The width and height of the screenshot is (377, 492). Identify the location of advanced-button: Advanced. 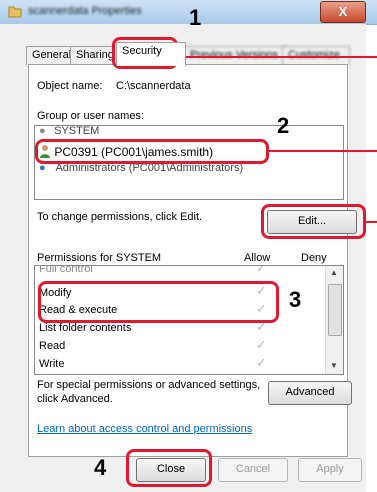
(310, 393).